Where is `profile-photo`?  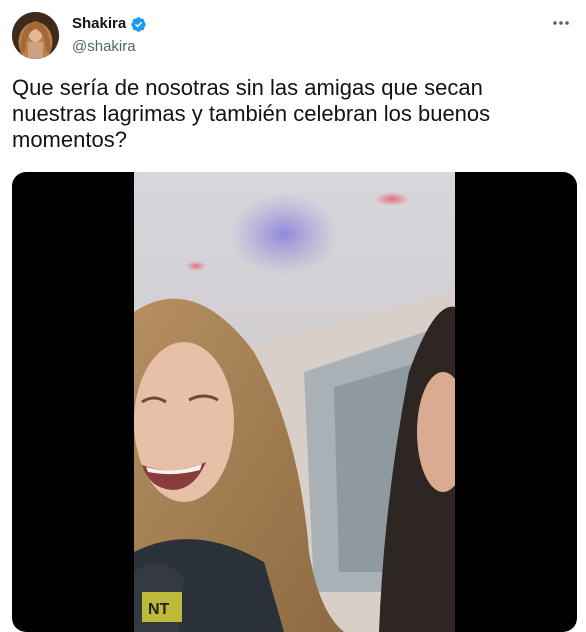
profile-photo is located at coordinates (35, 35).